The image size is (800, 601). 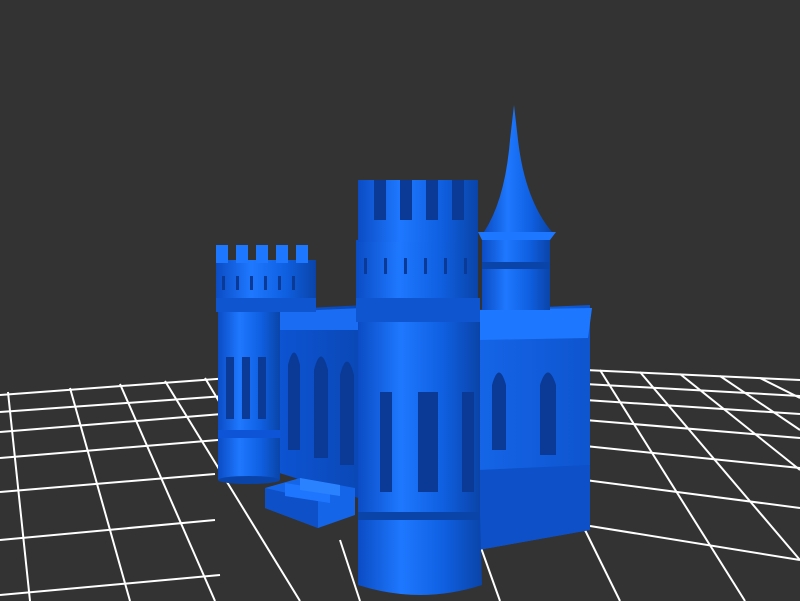 I want to click on right-wall, so click(x=535, y=427).